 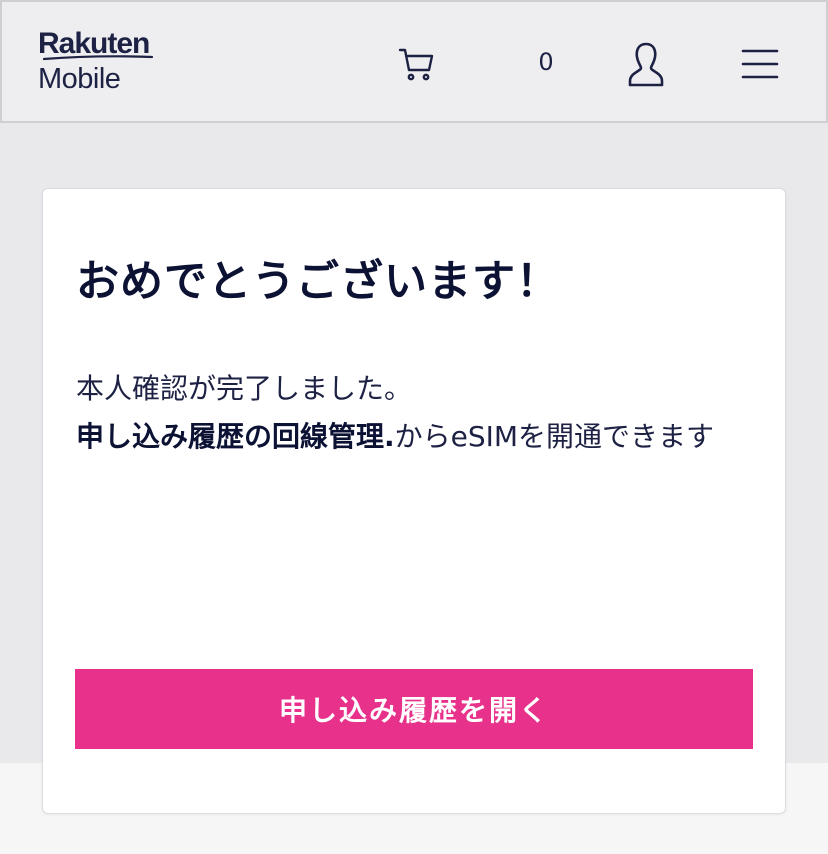 I want to click on logo-product-text: Mobile, so click(x=79, y=79).